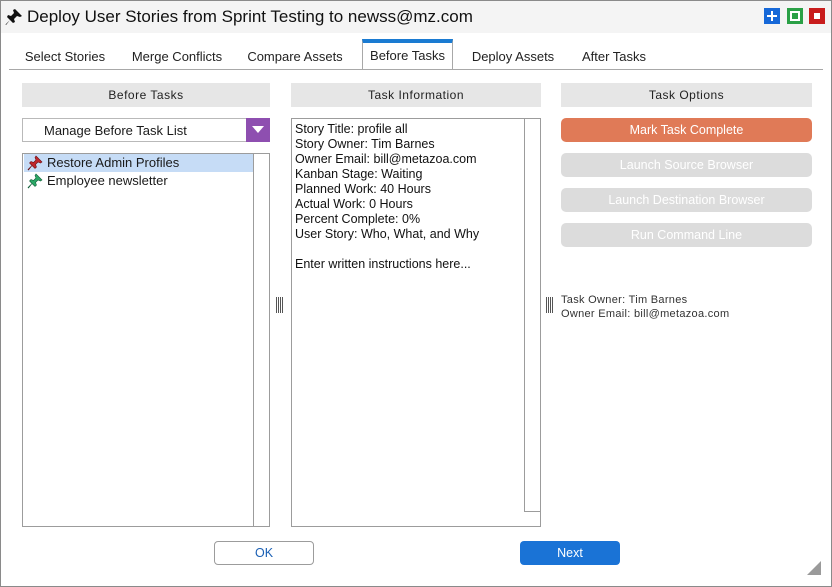 The height and width of the screenshot is (587, 832). What do you see at coordinates (570, 553) in the screenshot?
I see `next-button: Next` at bounding box center [570, 553].